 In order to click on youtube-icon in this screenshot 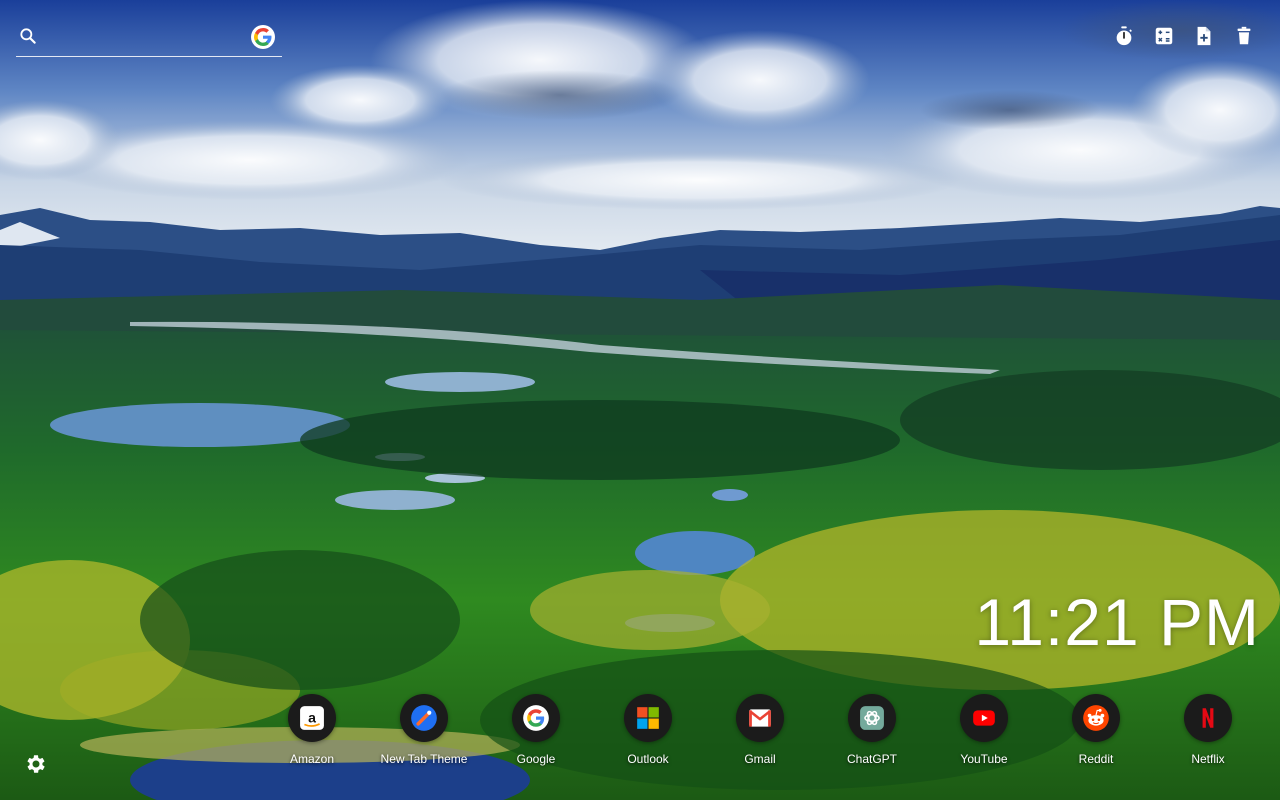, I will do `click(984, 718)`.